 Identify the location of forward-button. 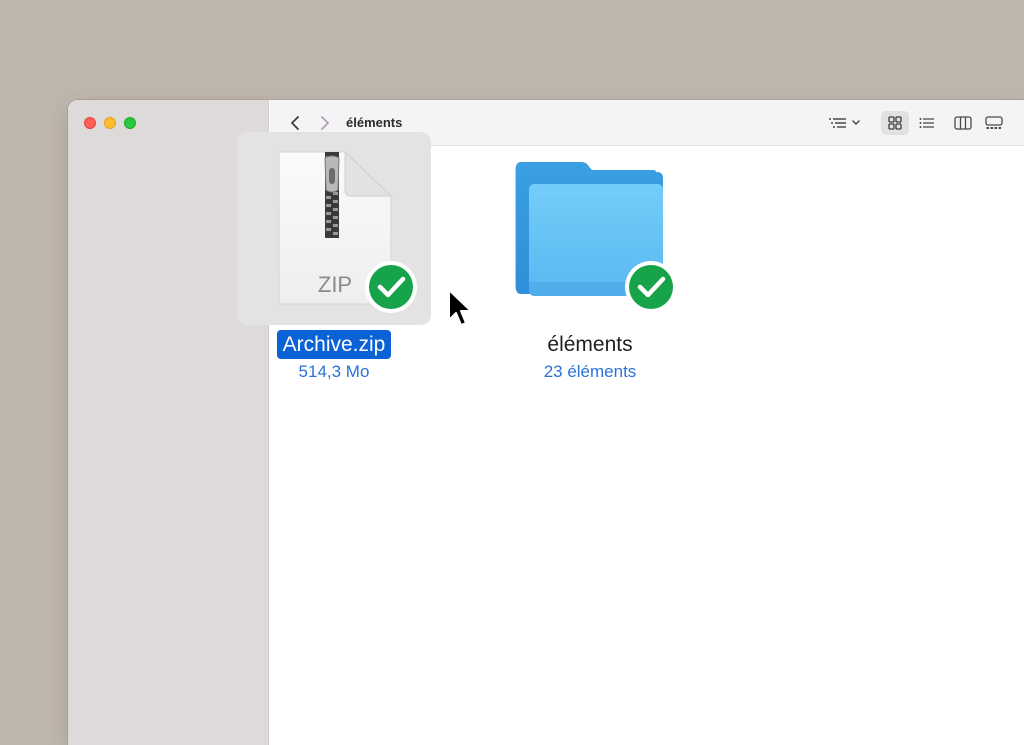
(325, 123).